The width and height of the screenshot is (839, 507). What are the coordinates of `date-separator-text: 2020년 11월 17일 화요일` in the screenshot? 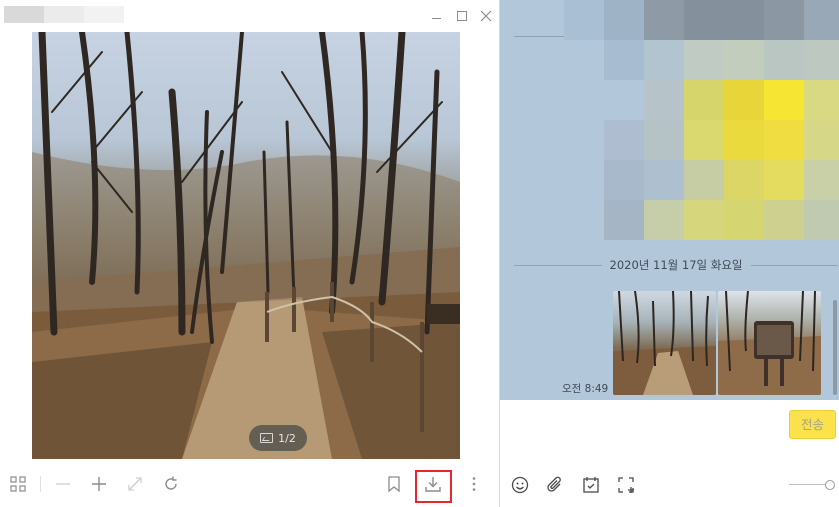 It's located at (676, 265).